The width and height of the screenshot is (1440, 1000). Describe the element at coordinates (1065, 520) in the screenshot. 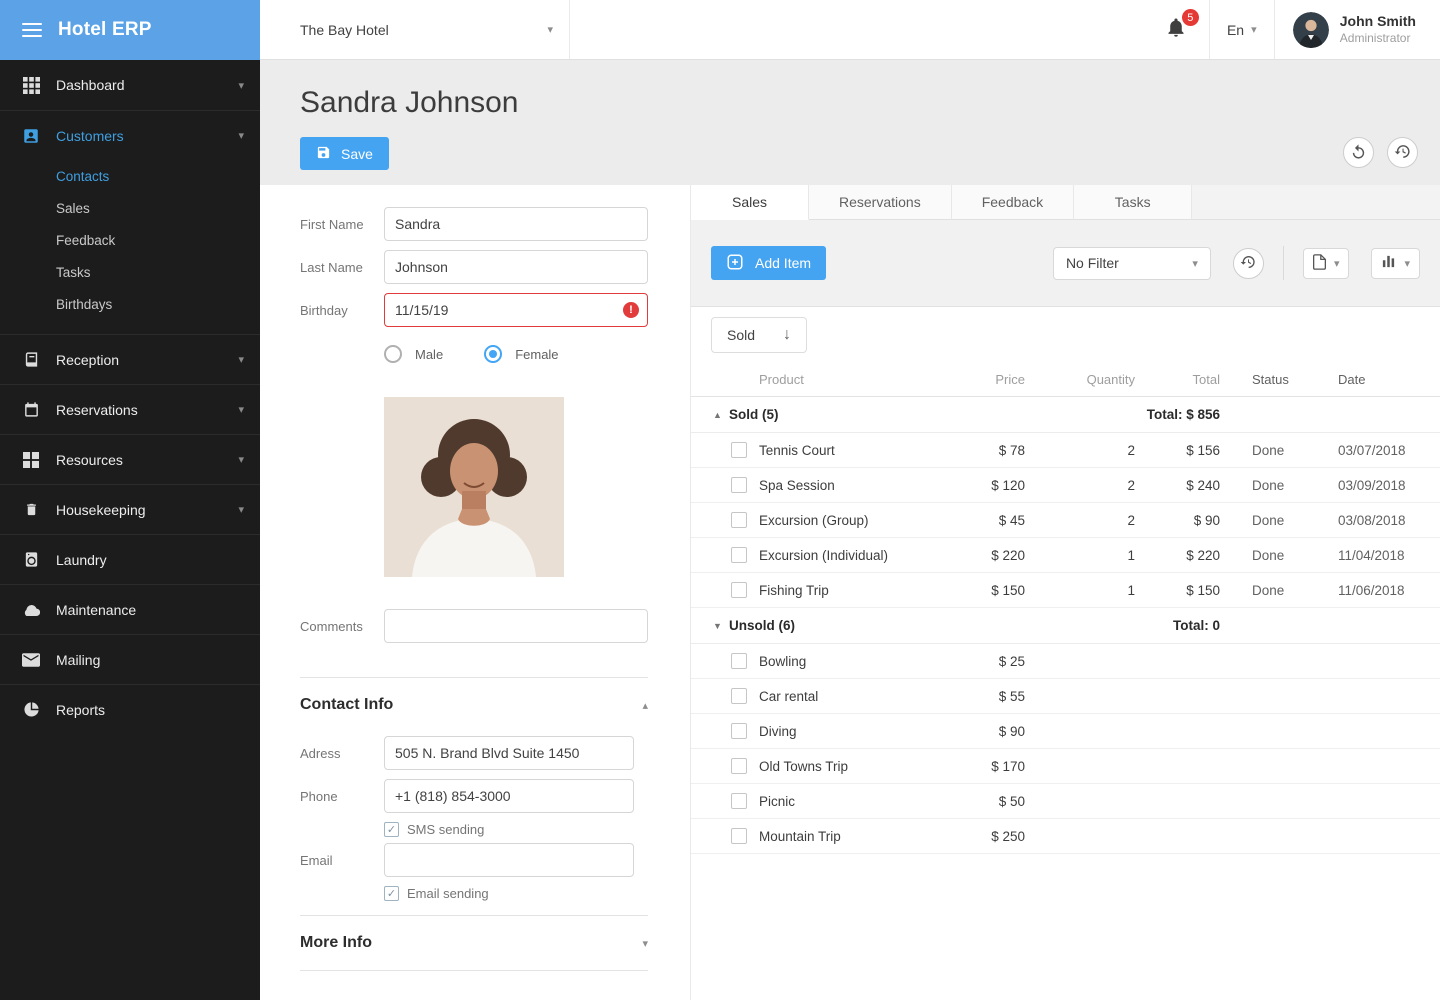

I see `table-row: Excursion (Group) $ 45 2 $ 90 Done 03/08/2018` at that location.